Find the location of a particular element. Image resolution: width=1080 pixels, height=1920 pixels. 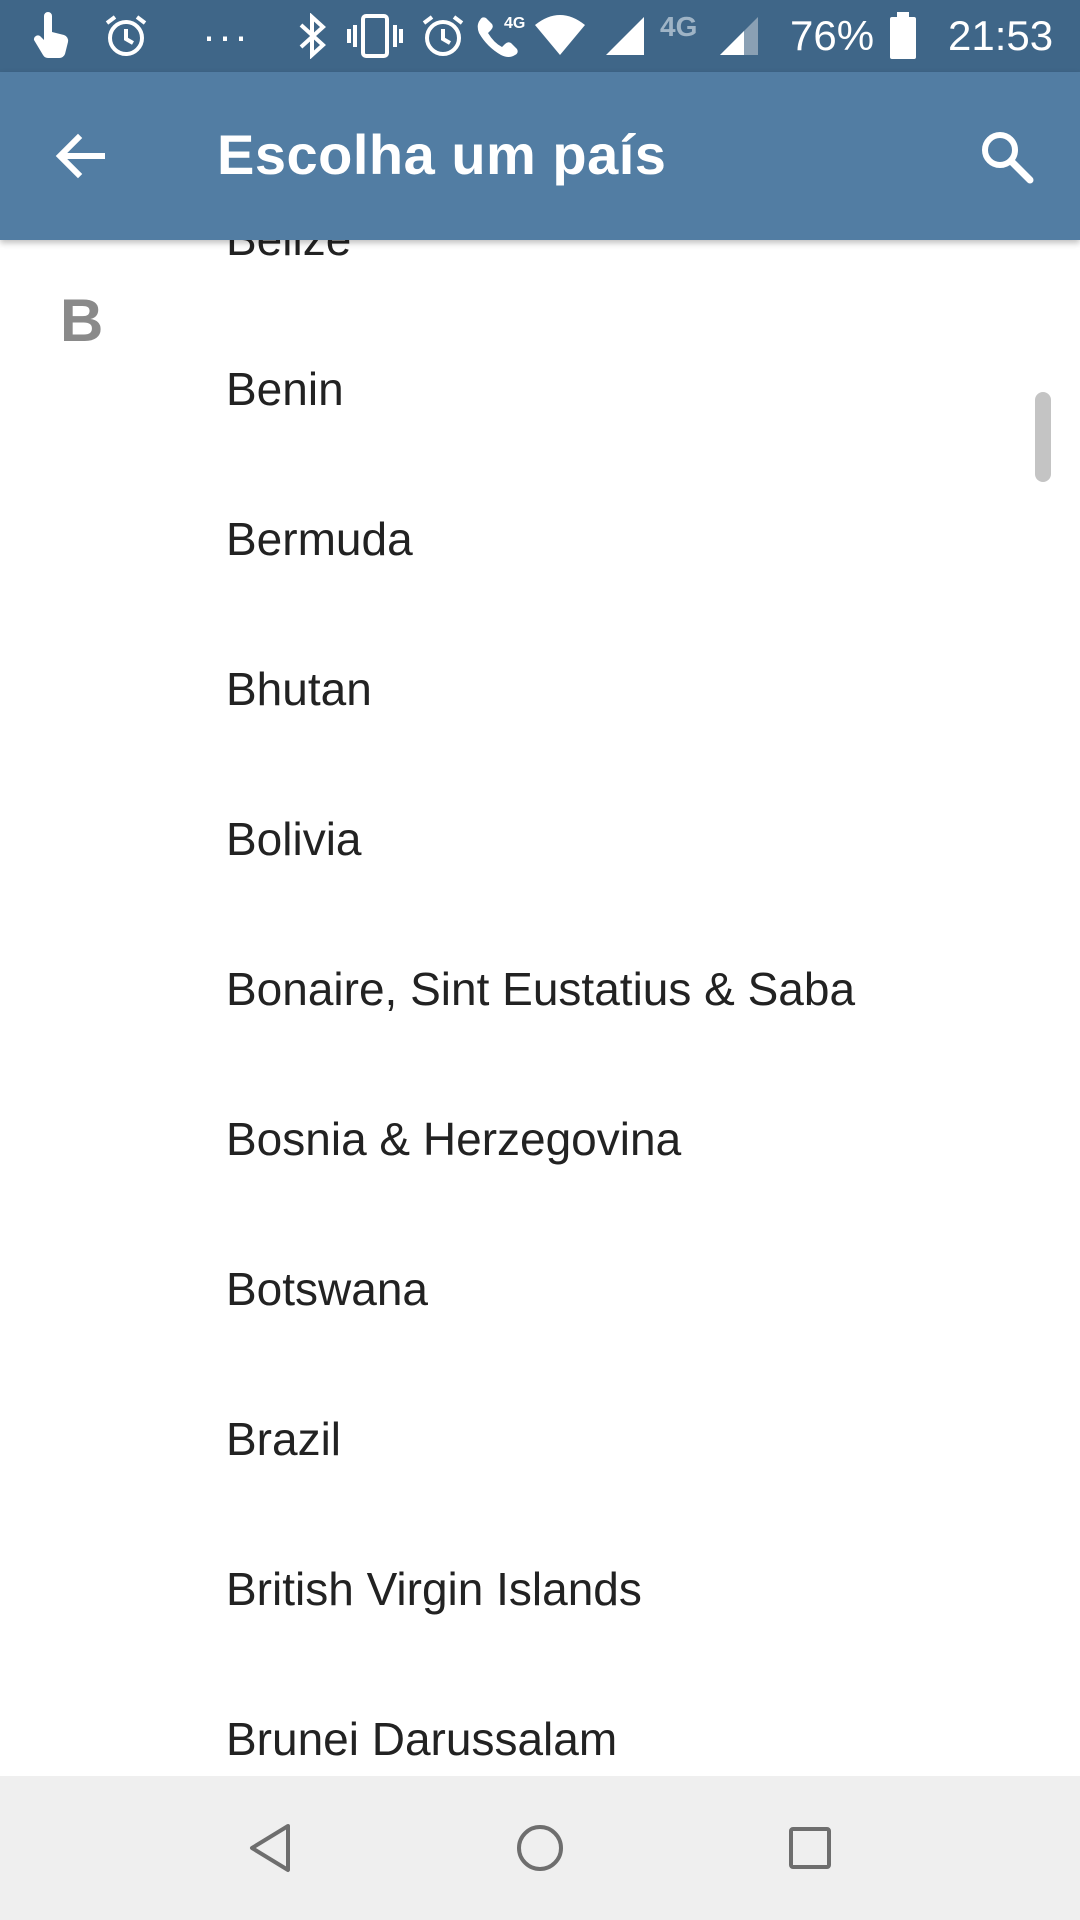

battery-percent: 76% is located at coordinates (832, 35).